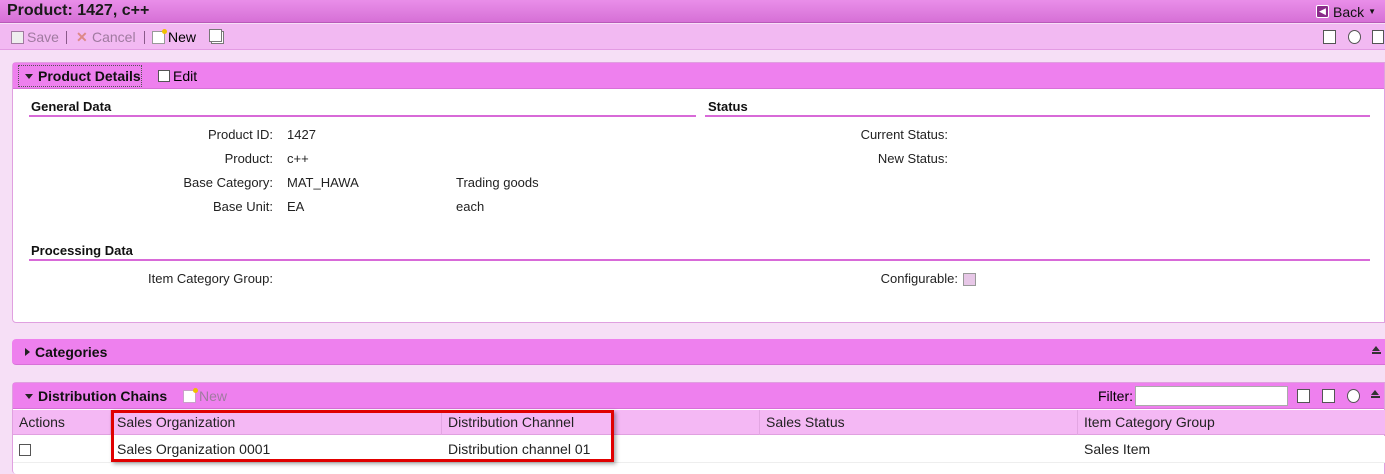 The height and width of the screenshot is (474, 1385). What do you see at coordinates (89, 76) in the screenshot?
I see `product-details-title: Product Details` at bounding box center [89, 76].